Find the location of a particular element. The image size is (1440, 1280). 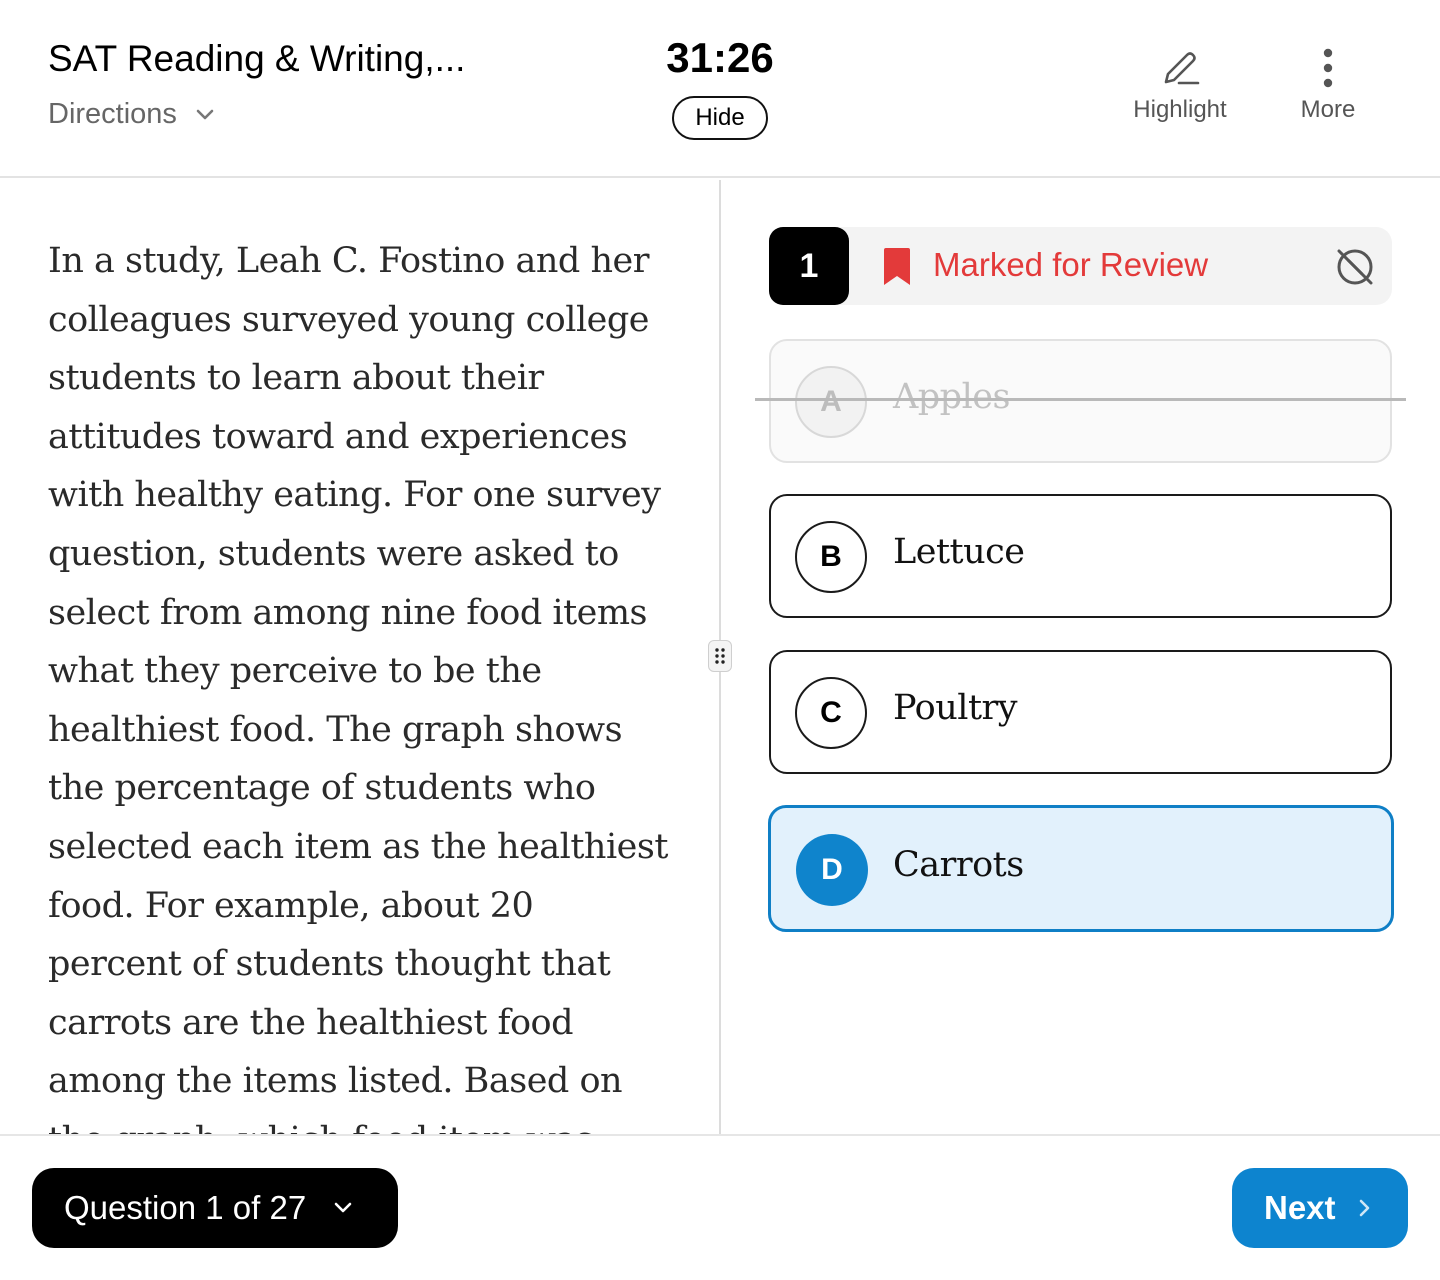

more-button: More is located at coordinates (1328, 85).